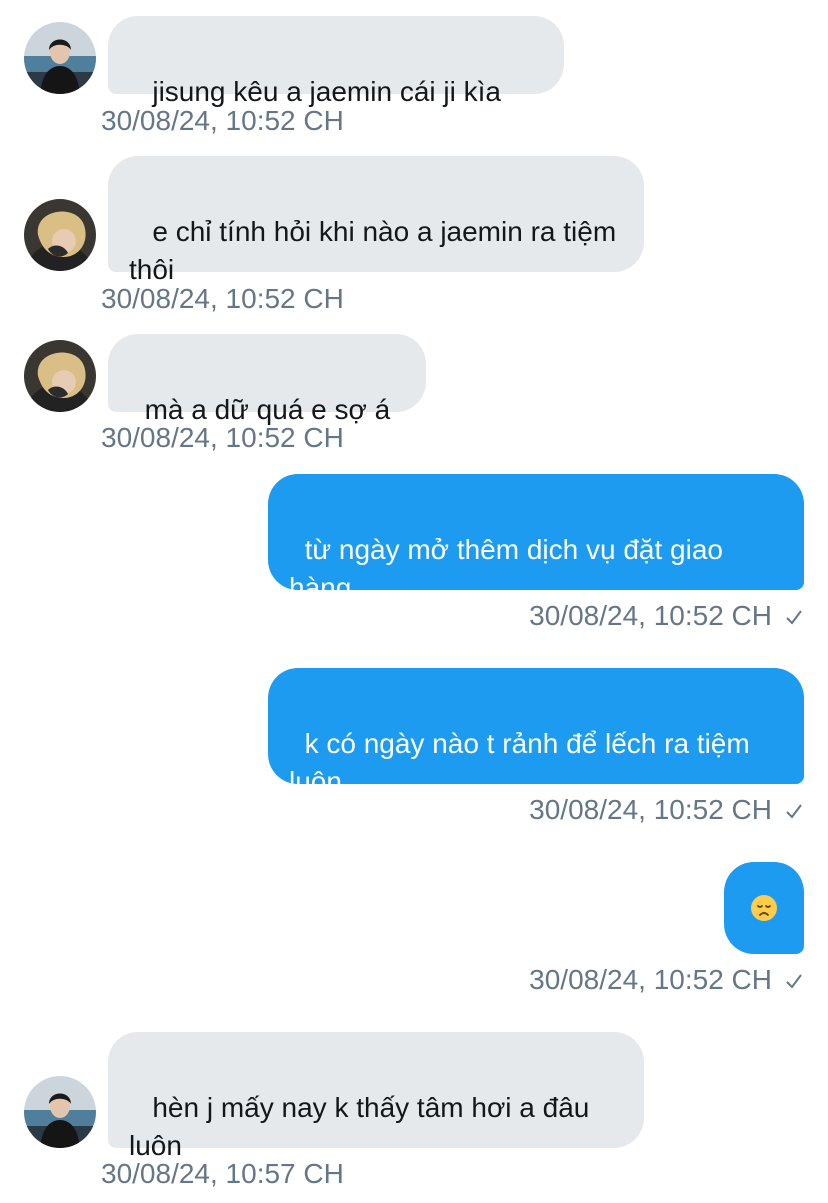 Image resolution: width=828 pixels, height=1203 pixels. What do you see at coordinates (267, 379) in the screenshot?
I see `message-bubble: mà a dữ quá e sợ á` at bounding box center [267, 379].